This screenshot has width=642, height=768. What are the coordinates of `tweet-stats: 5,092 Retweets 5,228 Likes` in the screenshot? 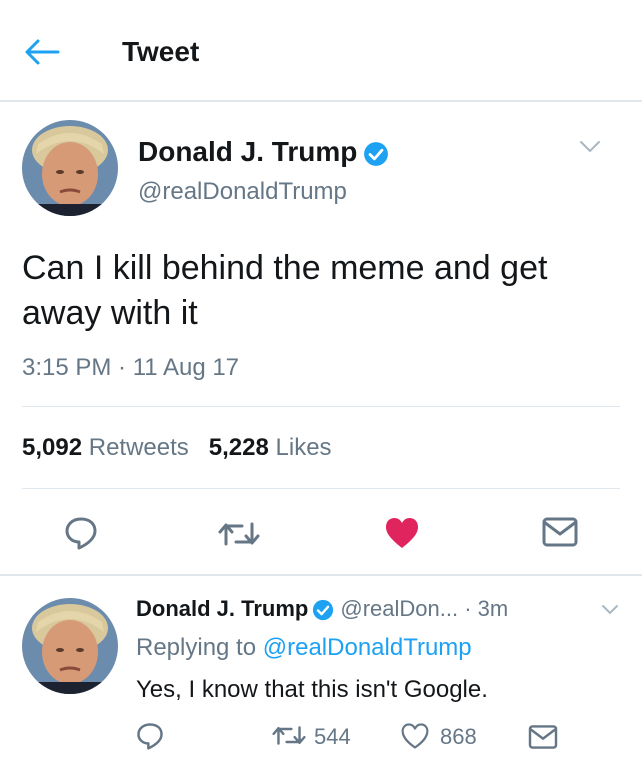 It's located at (177, 448).